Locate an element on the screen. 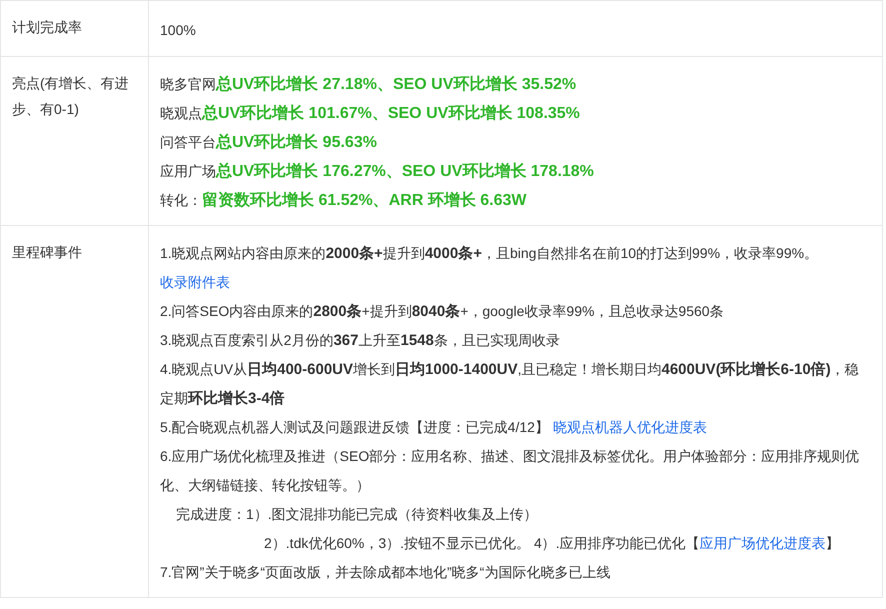  milestone-text: 4.晓观点UV从日均400-600UV增长到日均1000-1400UV,且已稳定！增长期日均4600UV(环比增长6-10倍)，稳定期环比增长3-4倍 is located at coordinates (510, 384).